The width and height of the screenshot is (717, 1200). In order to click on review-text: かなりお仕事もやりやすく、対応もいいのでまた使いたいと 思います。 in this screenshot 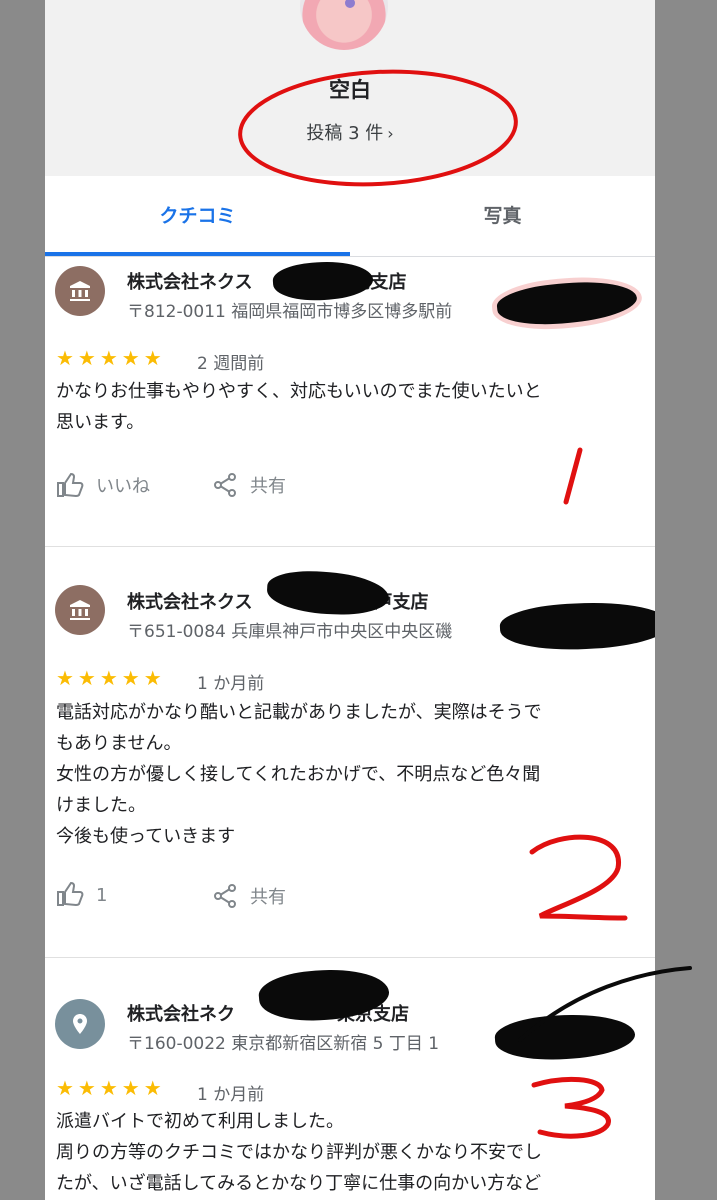, I will do `click(299, 407)`.